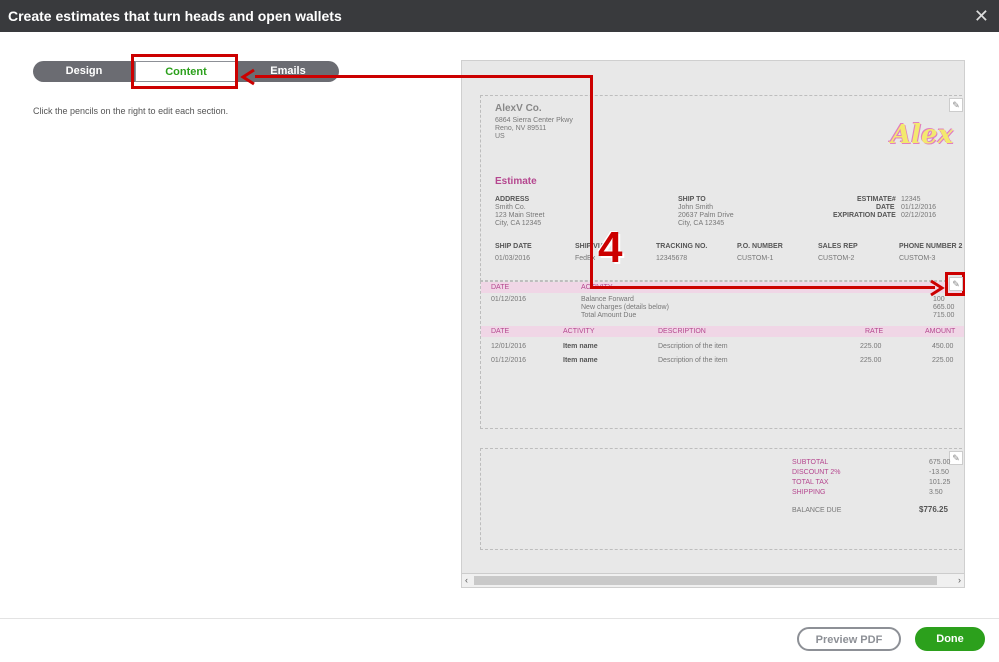  What do you see at coordinates (922, 135) in the screenshot?
I see `company-logo: Alex` at bounding box center [922, 135].